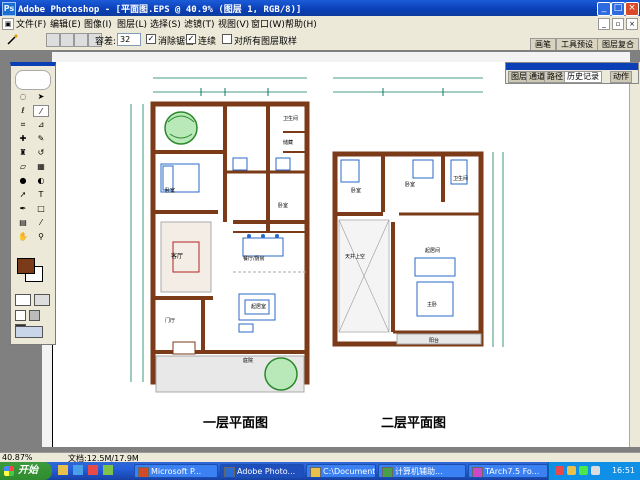 This screenshot has width=640, height=480. Describe the element at coordinates (23, 97) in the screenshot. I see `marquee-tool-icon: ◌` at that location.